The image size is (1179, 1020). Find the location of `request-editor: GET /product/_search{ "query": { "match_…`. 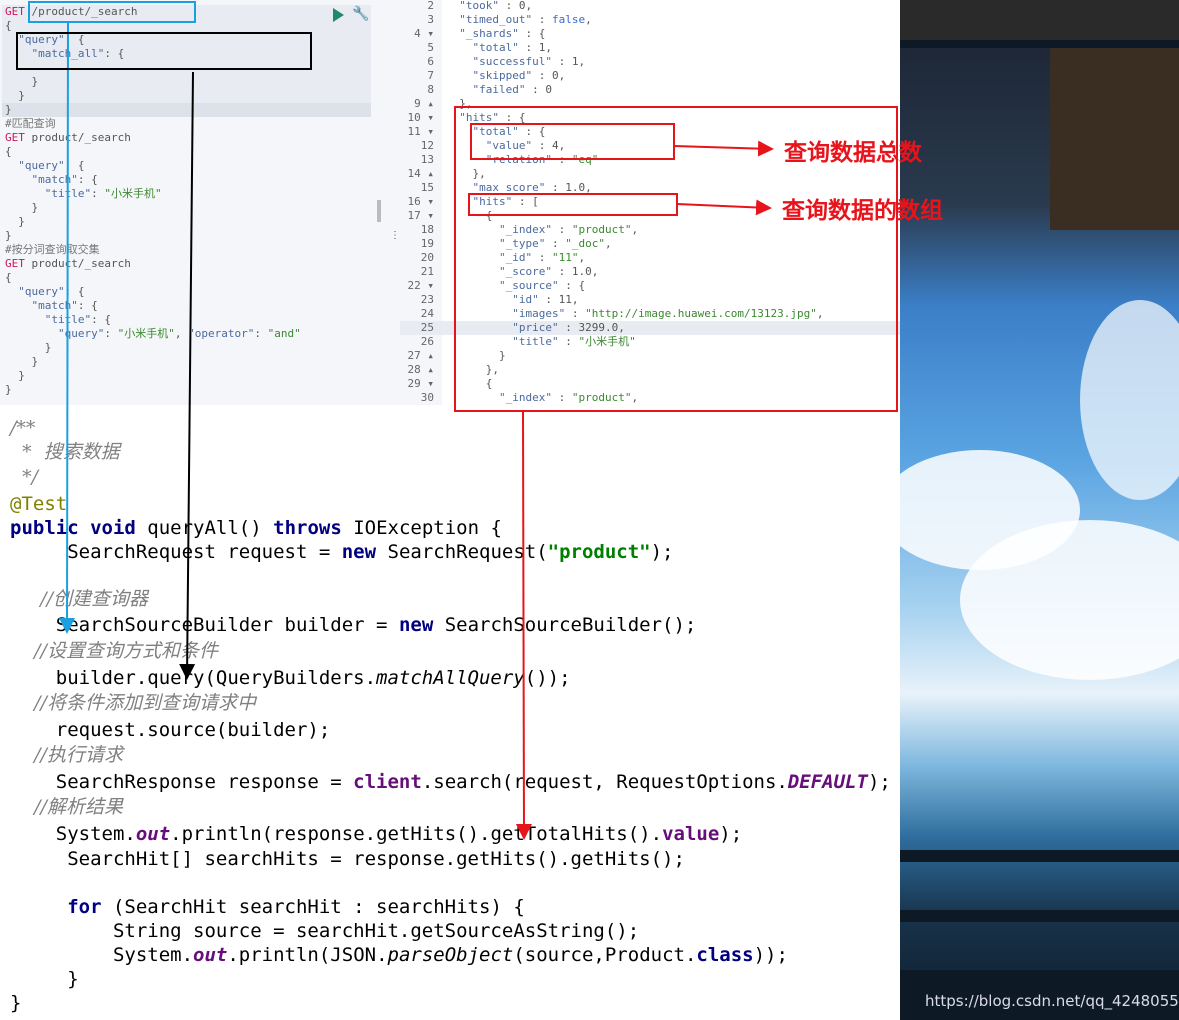

request-editor: GET /product/_search{ "query": { "match_… is located at coordinates (200, 202).